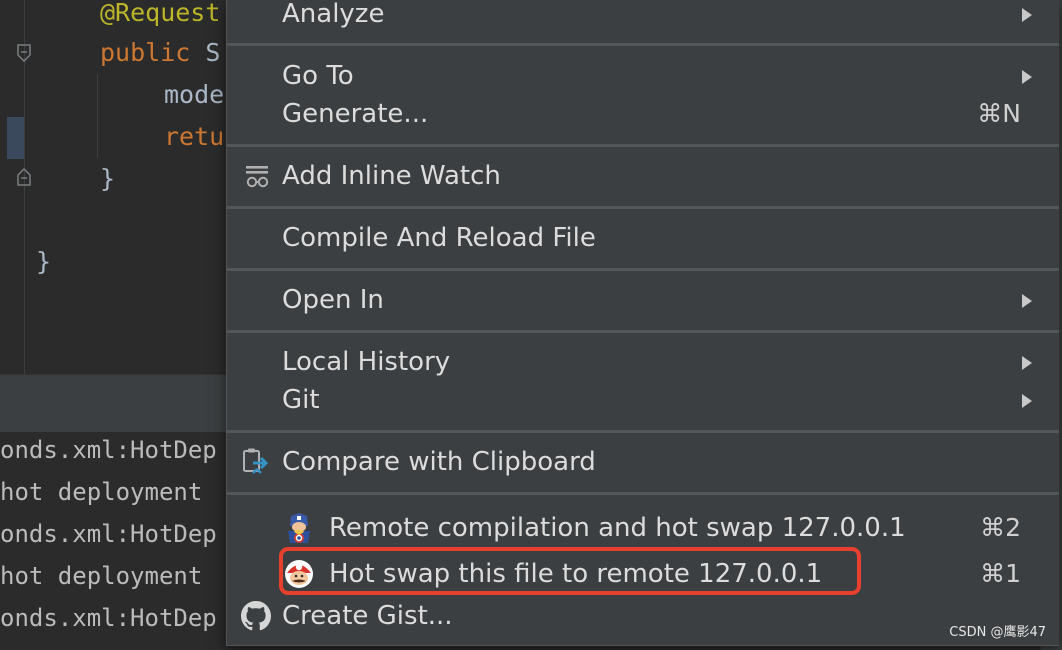 Image resolution: width=1062 pixels, height=650 pixels. Describe the element at coordinates (24, 53) in the screenshot. I see `fold-marker-icon` at that location.